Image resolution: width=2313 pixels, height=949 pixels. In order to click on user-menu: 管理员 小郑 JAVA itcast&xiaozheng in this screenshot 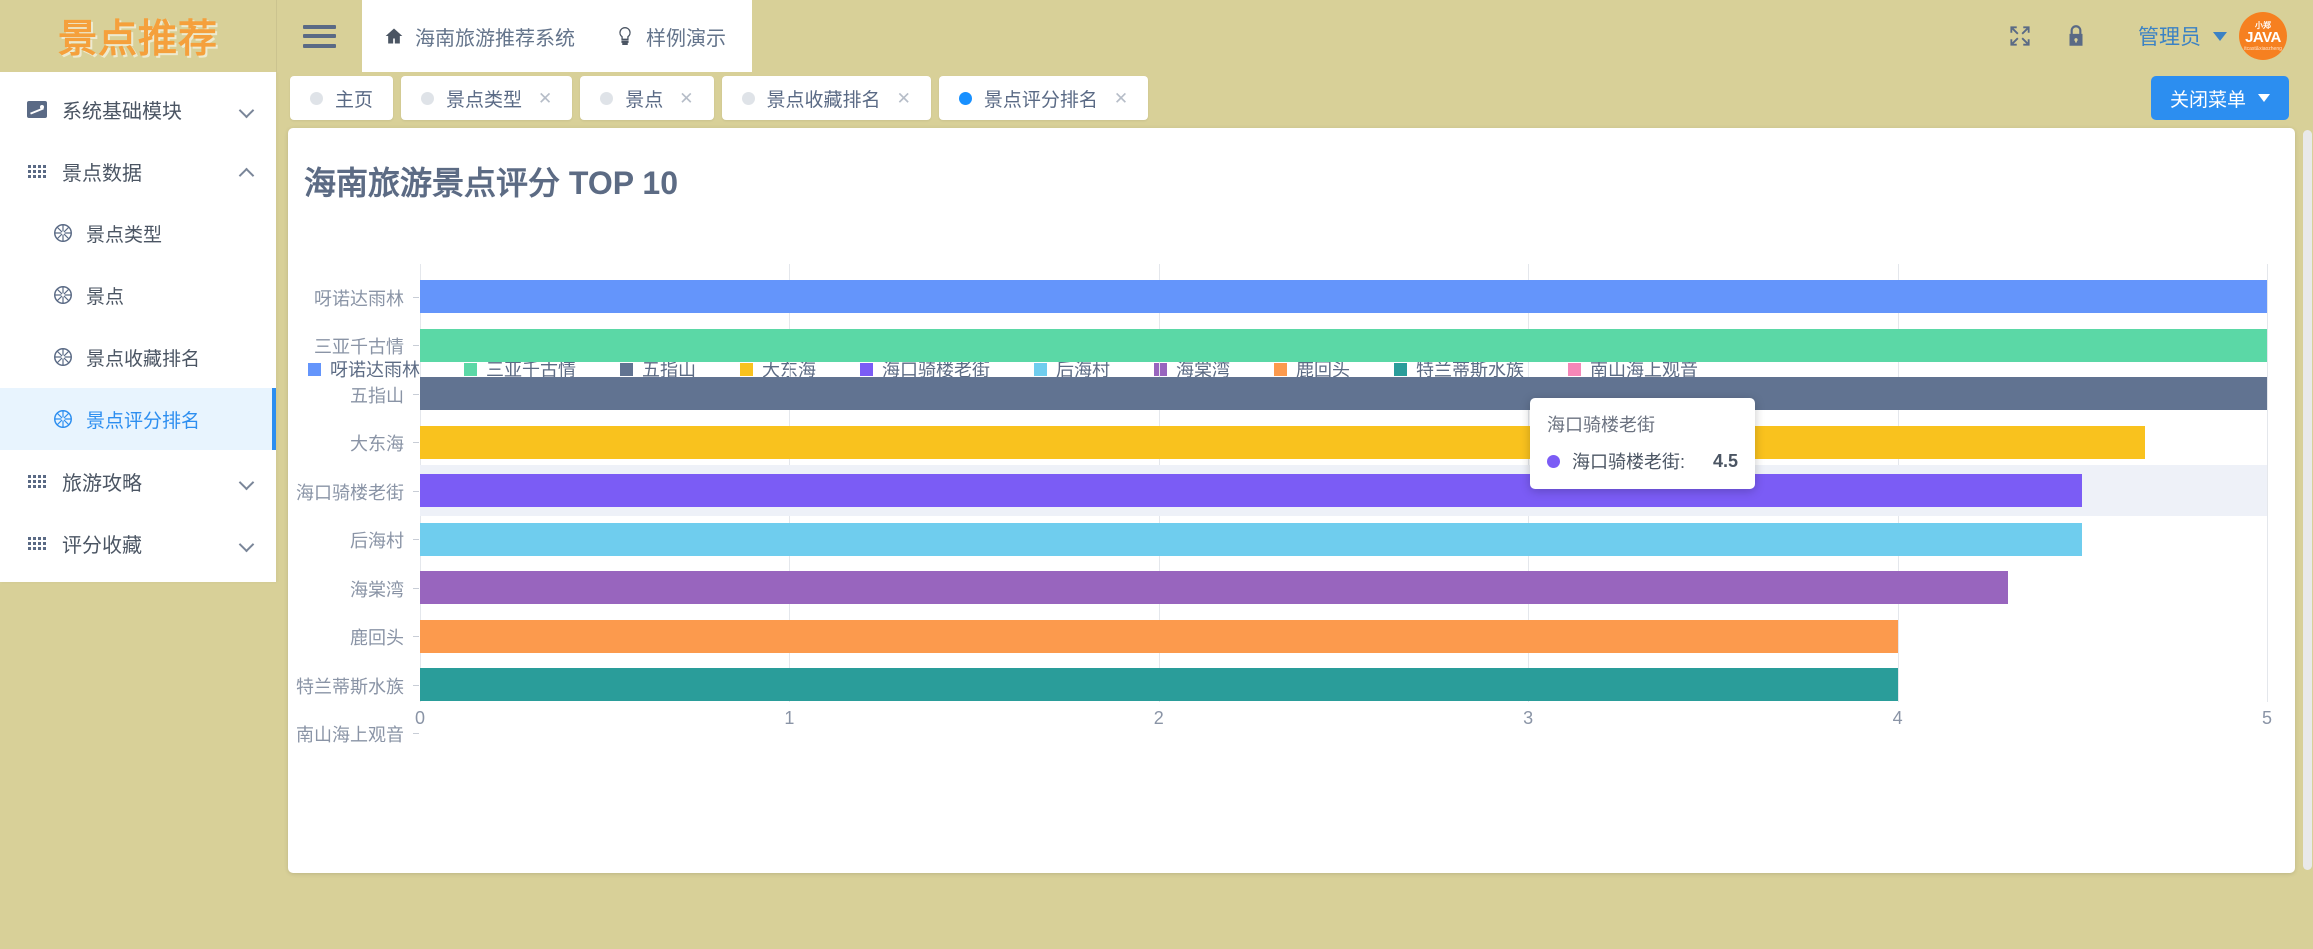, I will do `click(2195, 36)`.